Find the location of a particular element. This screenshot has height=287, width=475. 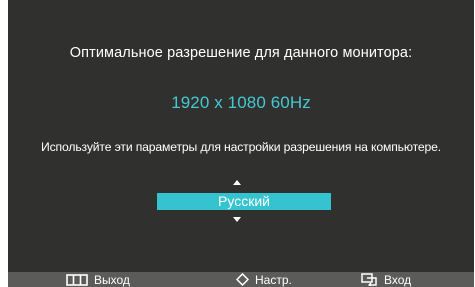

enter-button: Вход is located at coordinates (386, 279).